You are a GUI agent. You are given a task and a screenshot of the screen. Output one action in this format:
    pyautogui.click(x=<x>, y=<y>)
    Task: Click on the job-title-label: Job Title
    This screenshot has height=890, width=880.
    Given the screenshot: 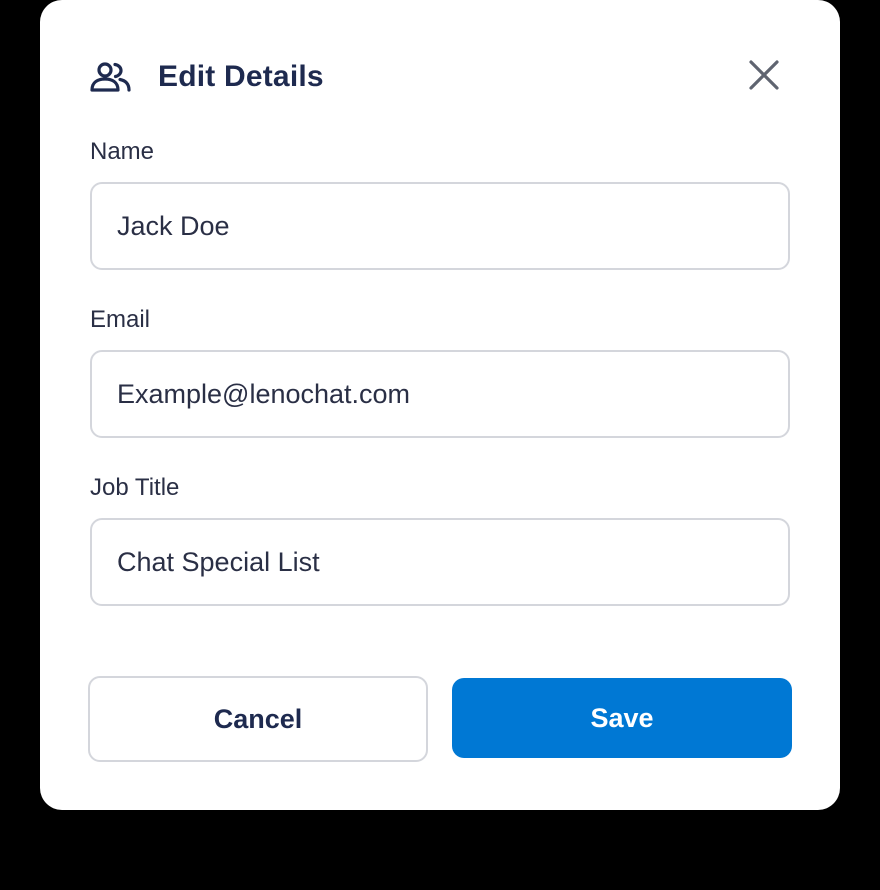 What is the action you would take?
    pyautogui.click(x=135, y=487)
    